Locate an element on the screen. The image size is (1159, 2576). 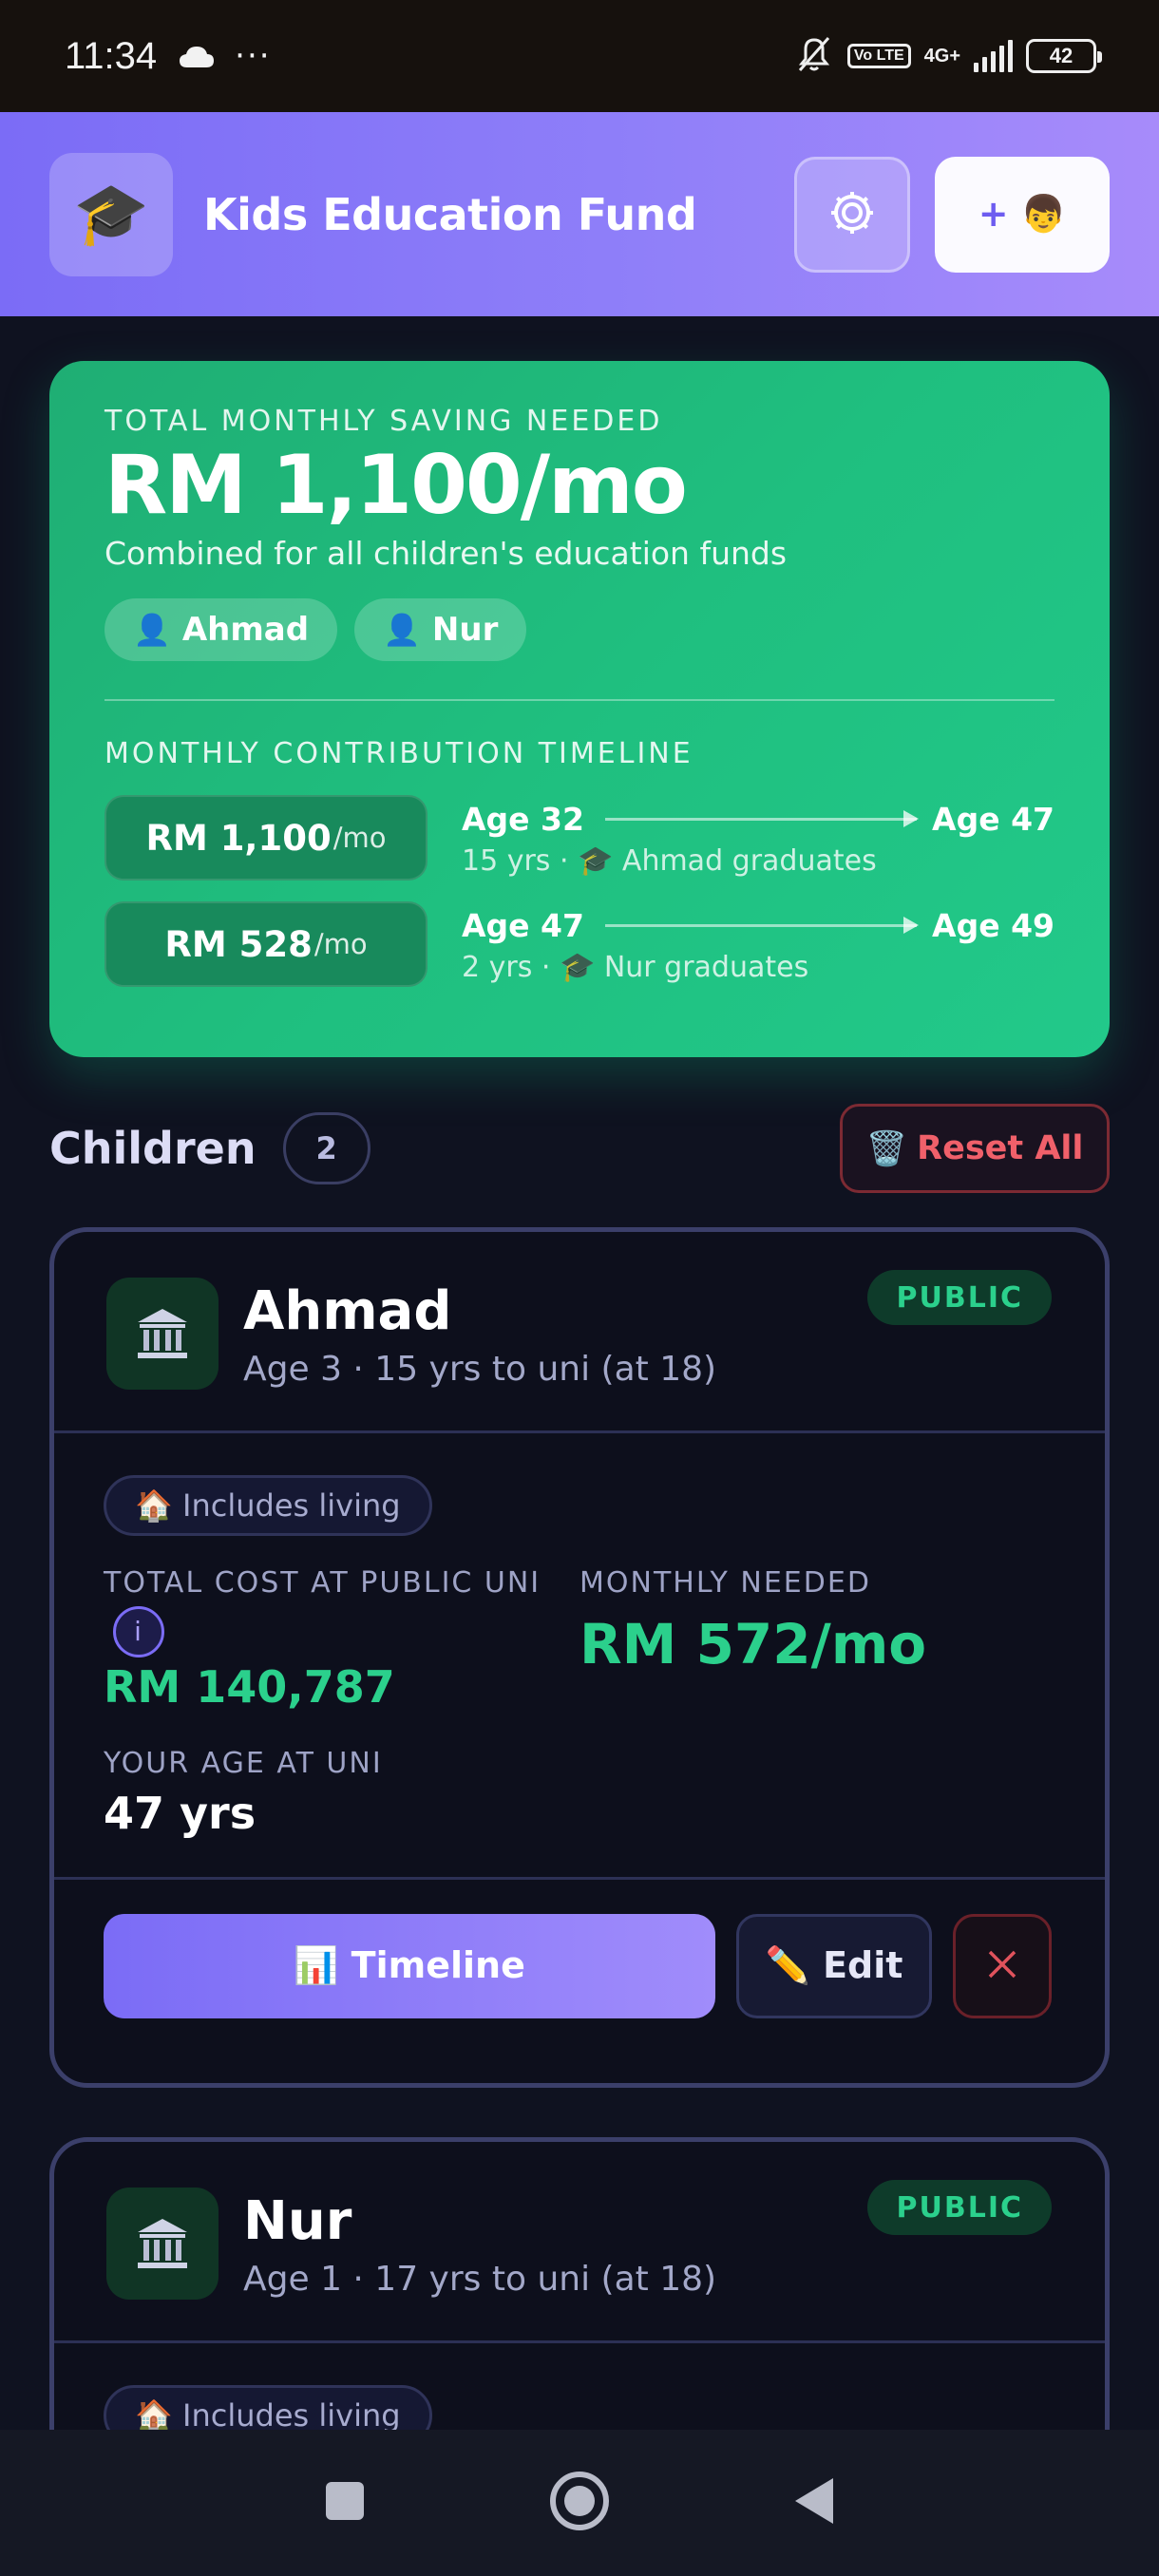
cloud-icon is located at coordinates (197, 56).